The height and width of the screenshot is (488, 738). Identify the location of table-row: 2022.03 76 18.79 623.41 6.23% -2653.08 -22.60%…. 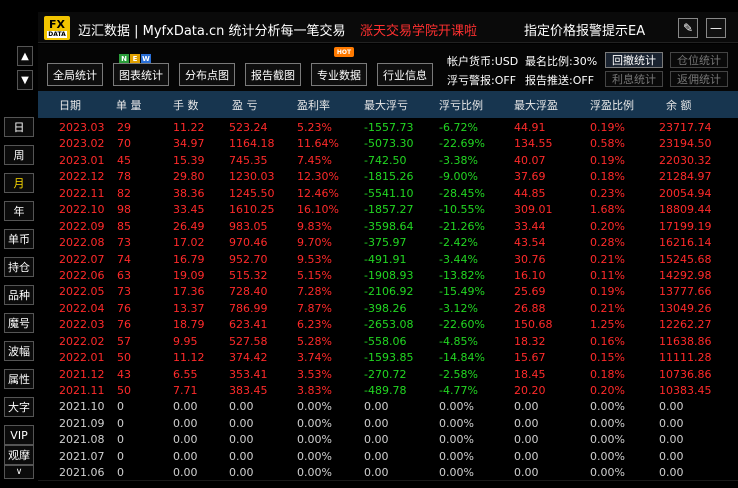
(388, 325).